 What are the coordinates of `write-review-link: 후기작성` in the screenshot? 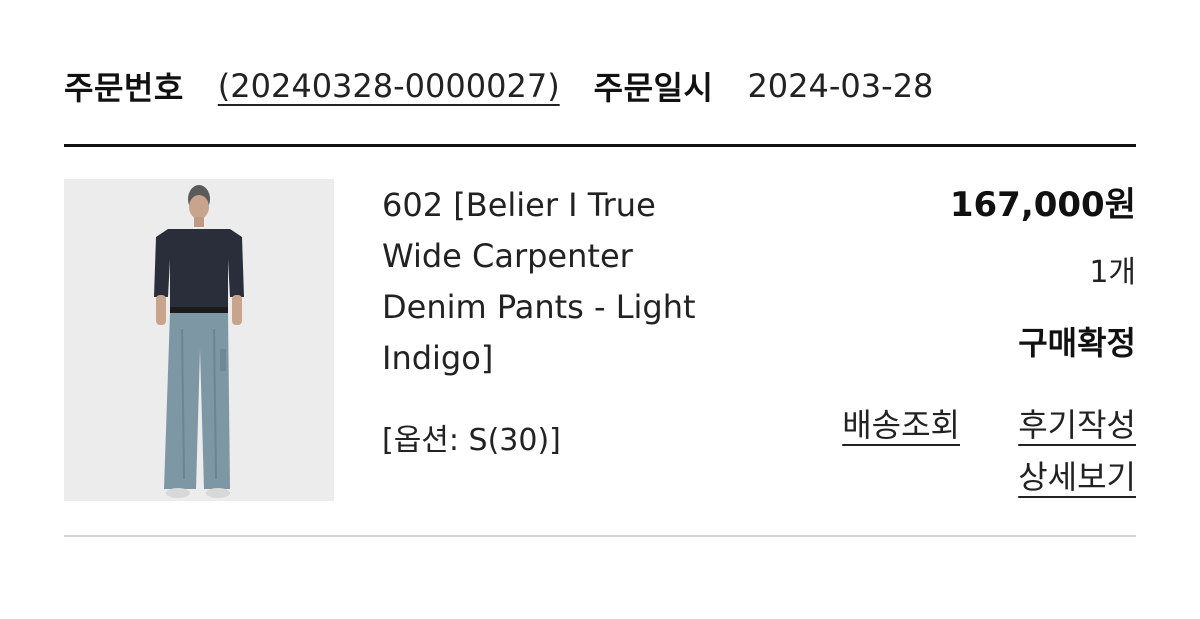 It's located at (1077, 425).